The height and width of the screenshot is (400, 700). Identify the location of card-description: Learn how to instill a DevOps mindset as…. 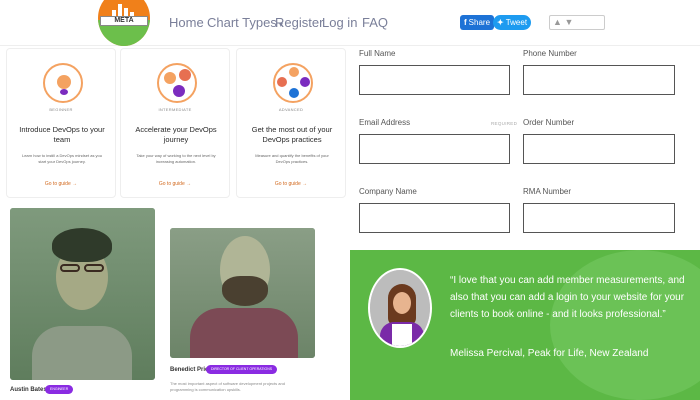
(62, 158).